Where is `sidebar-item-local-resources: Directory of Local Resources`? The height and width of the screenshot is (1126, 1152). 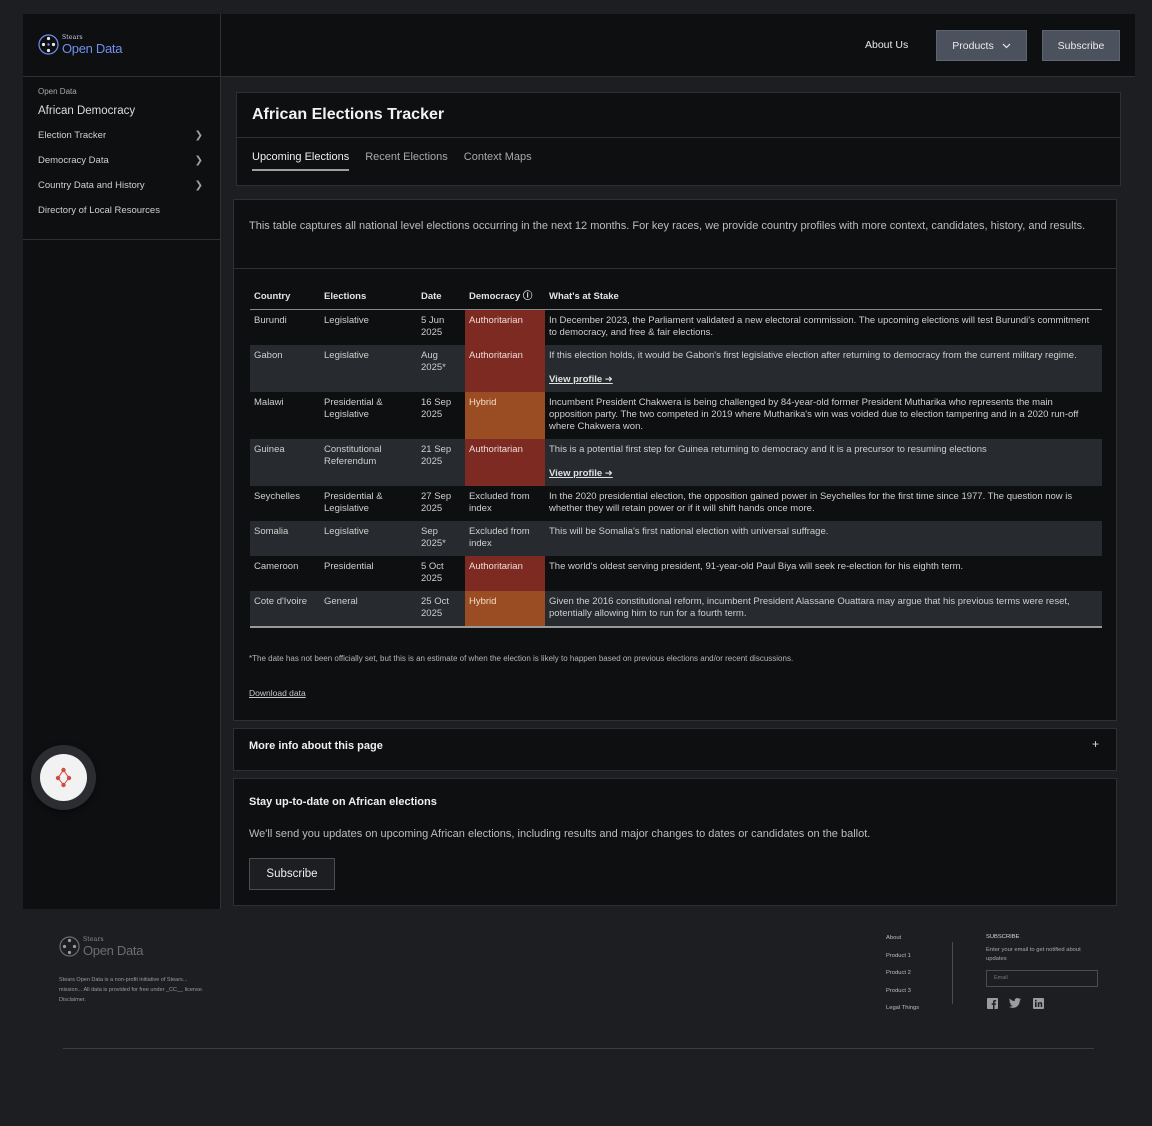 sidebar-item-local-resources: Directory of Local Resources is located at coordinates (120, 210).